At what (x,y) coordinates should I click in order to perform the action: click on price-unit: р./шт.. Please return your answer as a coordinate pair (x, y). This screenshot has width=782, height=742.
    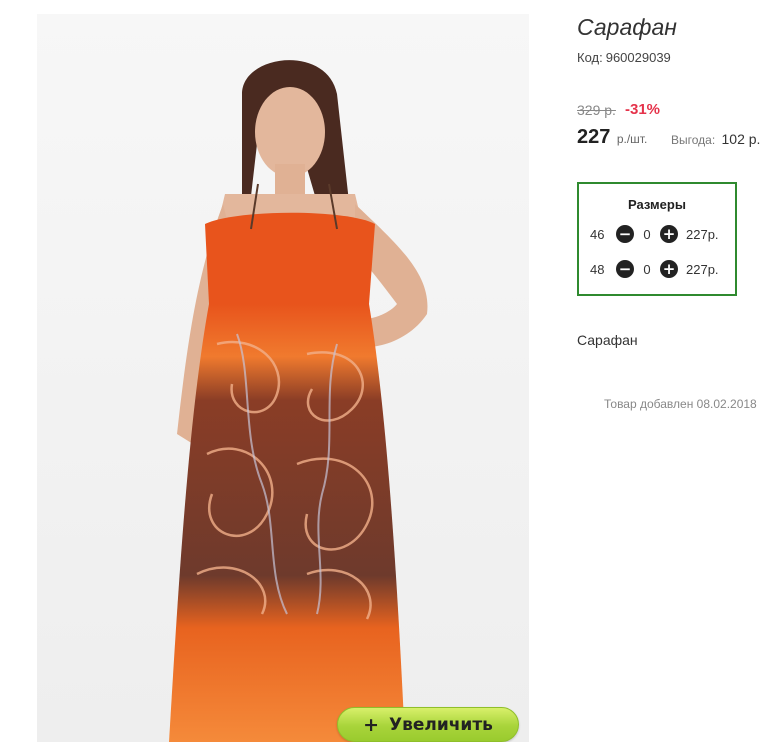
    Looking at the image, I should click on (632, 139).